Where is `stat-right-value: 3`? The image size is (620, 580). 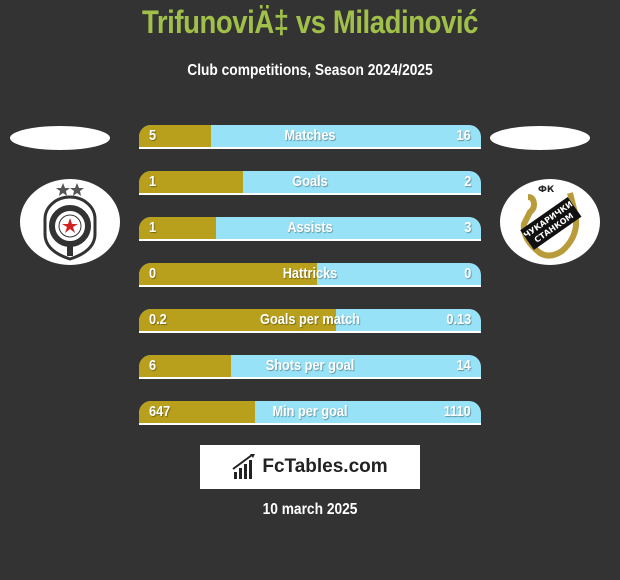 stat-right-value: 3 is located at coordinates (467, 227).